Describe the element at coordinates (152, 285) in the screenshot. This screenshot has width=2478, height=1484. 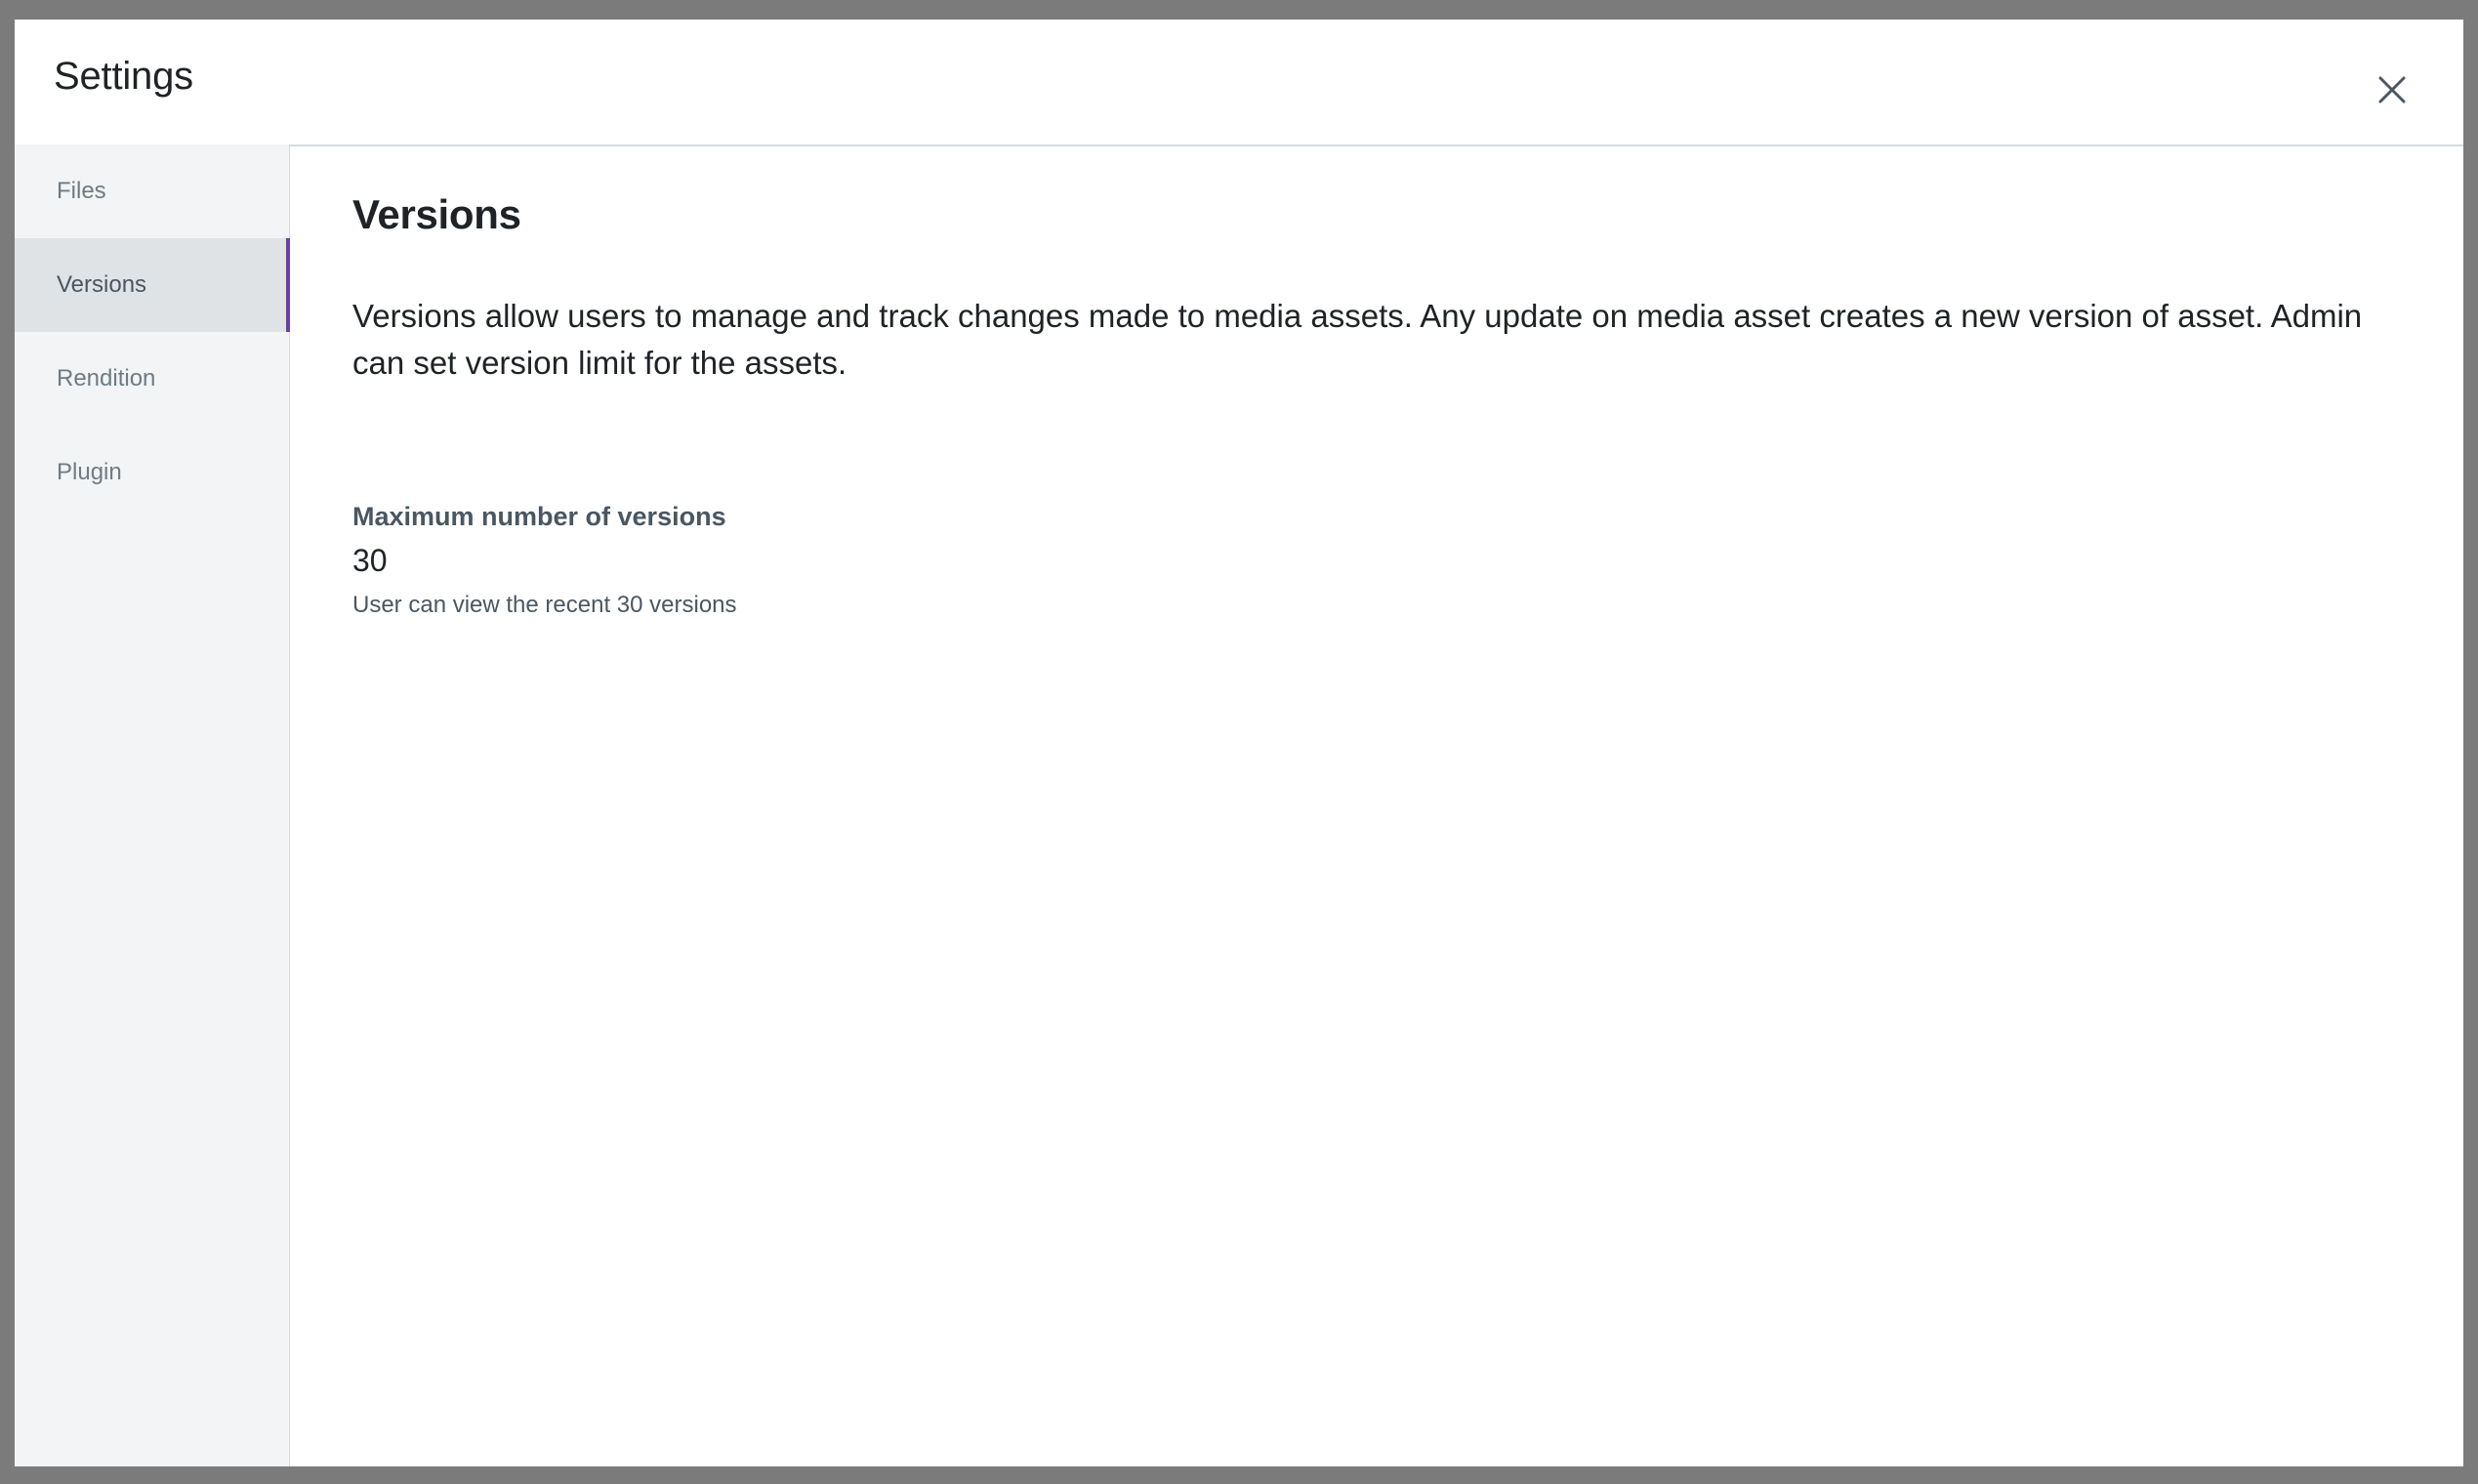
I see `sidebar-item-versions: Versions` at that location.